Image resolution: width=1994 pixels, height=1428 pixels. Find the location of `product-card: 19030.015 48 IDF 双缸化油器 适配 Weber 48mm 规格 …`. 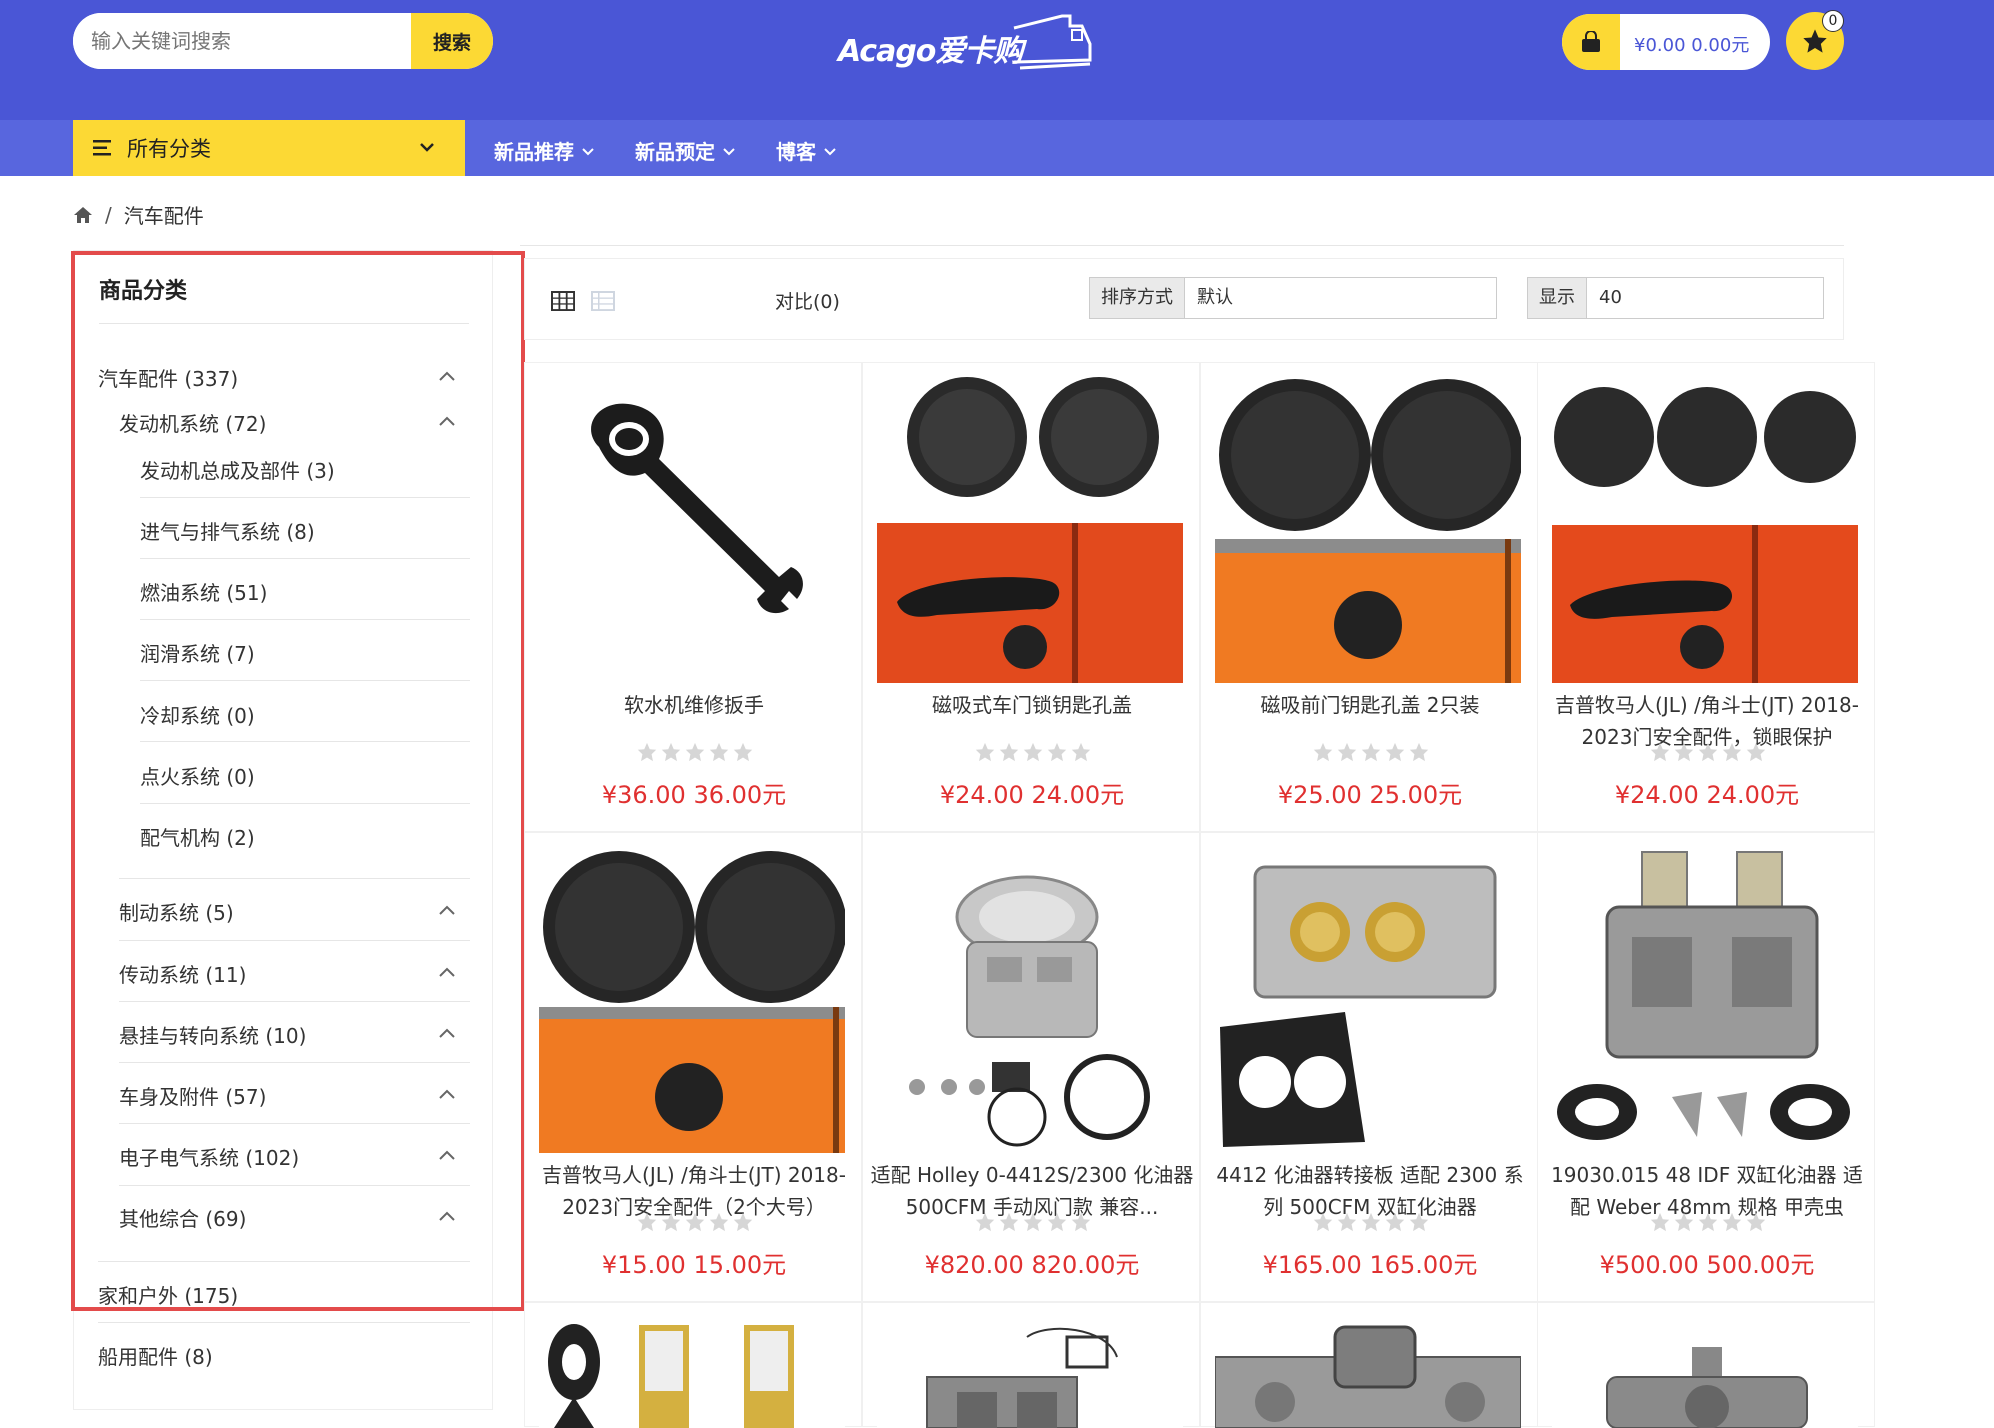

product-card: 19030.015 48 IDF 双缸化油器 适配 Weber 48mm 规格 … is located at coordinates (1706, 1067).